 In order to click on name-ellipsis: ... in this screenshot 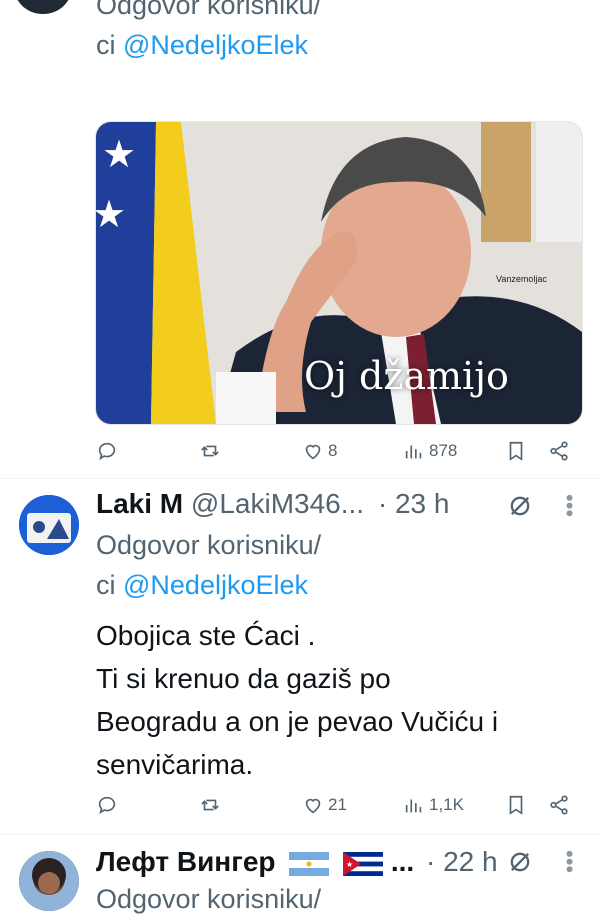, I will do `click(402, 861)`.